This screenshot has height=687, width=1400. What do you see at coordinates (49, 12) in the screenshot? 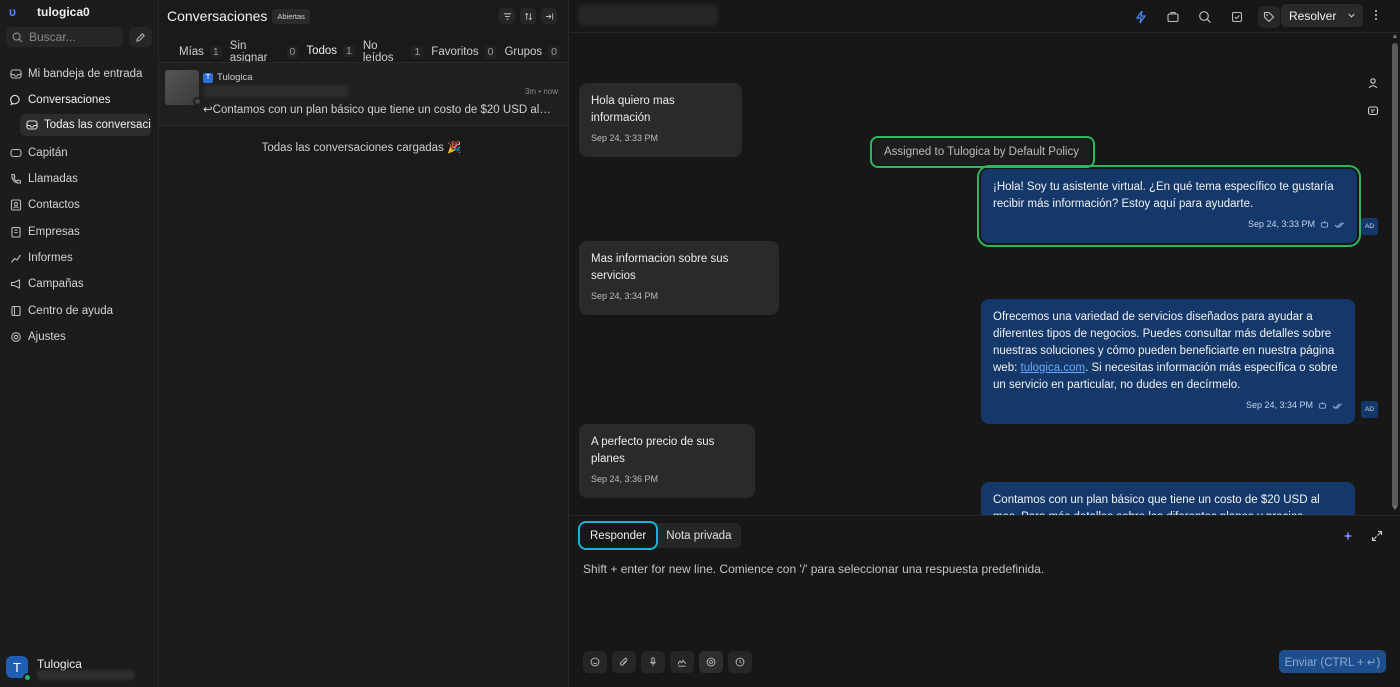
I see `brand: υ tulogica0` at bounding box center [49, 12].